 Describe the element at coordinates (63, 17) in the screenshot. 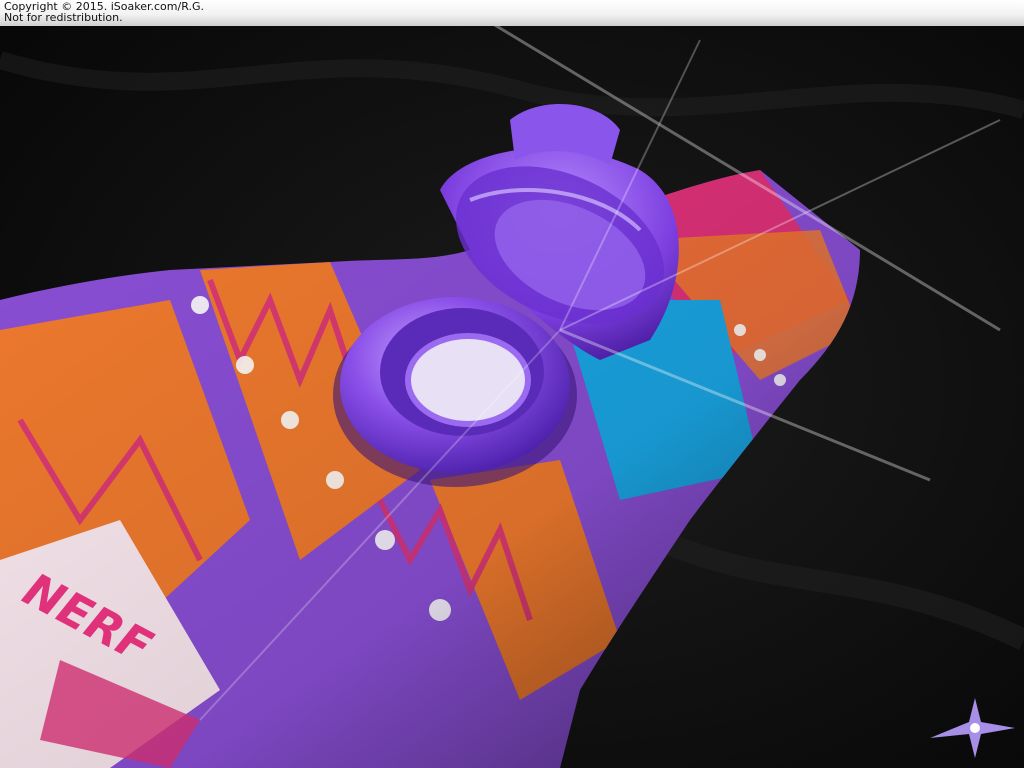

I see `redistribution-notice: Not for redistribution.` at that location.